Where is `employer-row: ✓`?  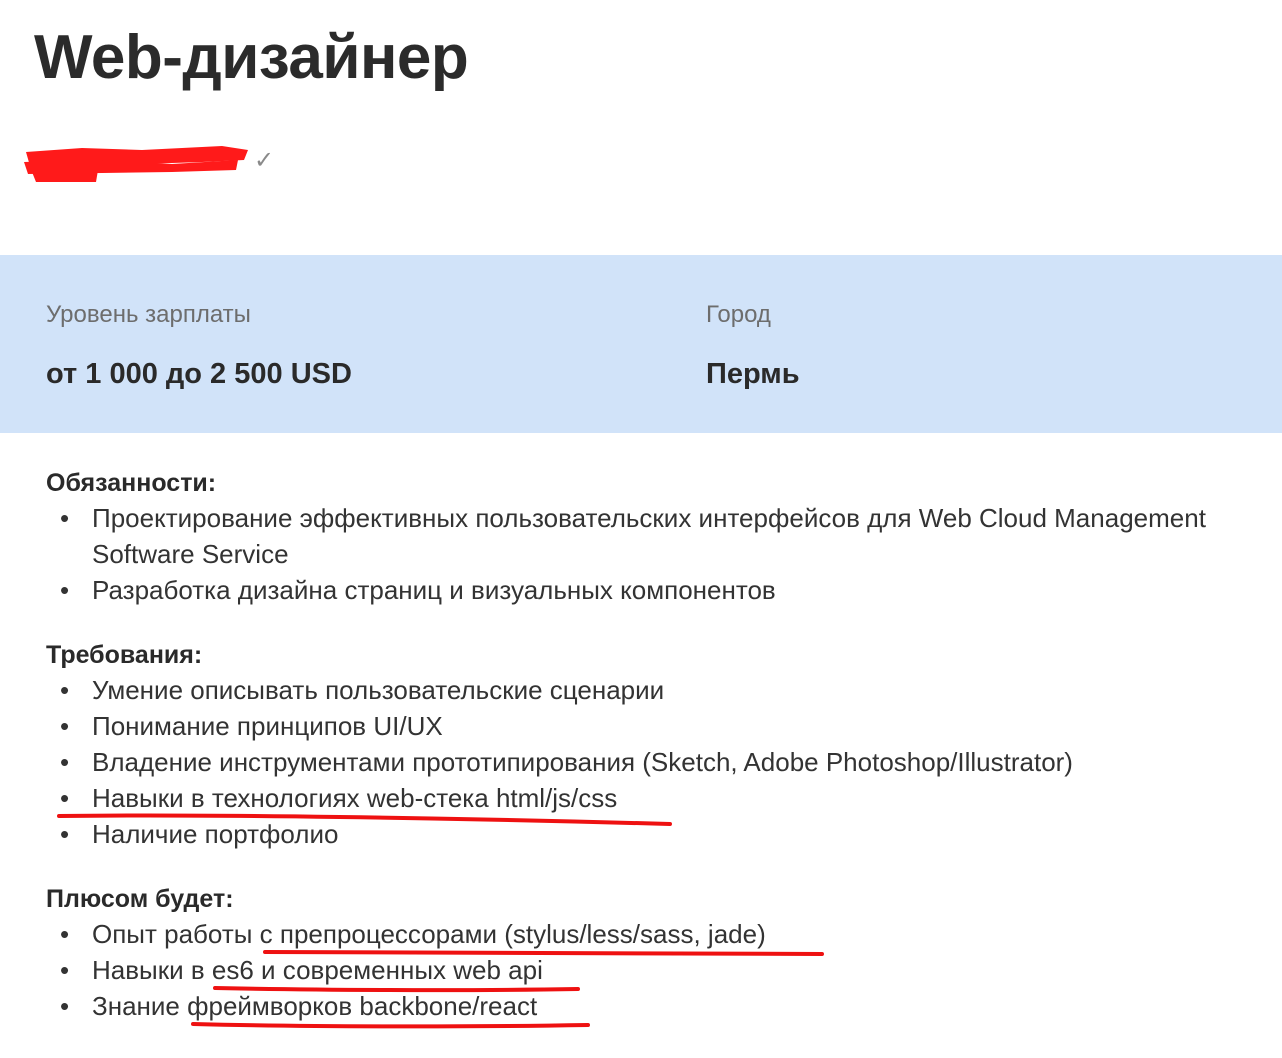 employer-row: ✓ is located at coordinates (162, 163).